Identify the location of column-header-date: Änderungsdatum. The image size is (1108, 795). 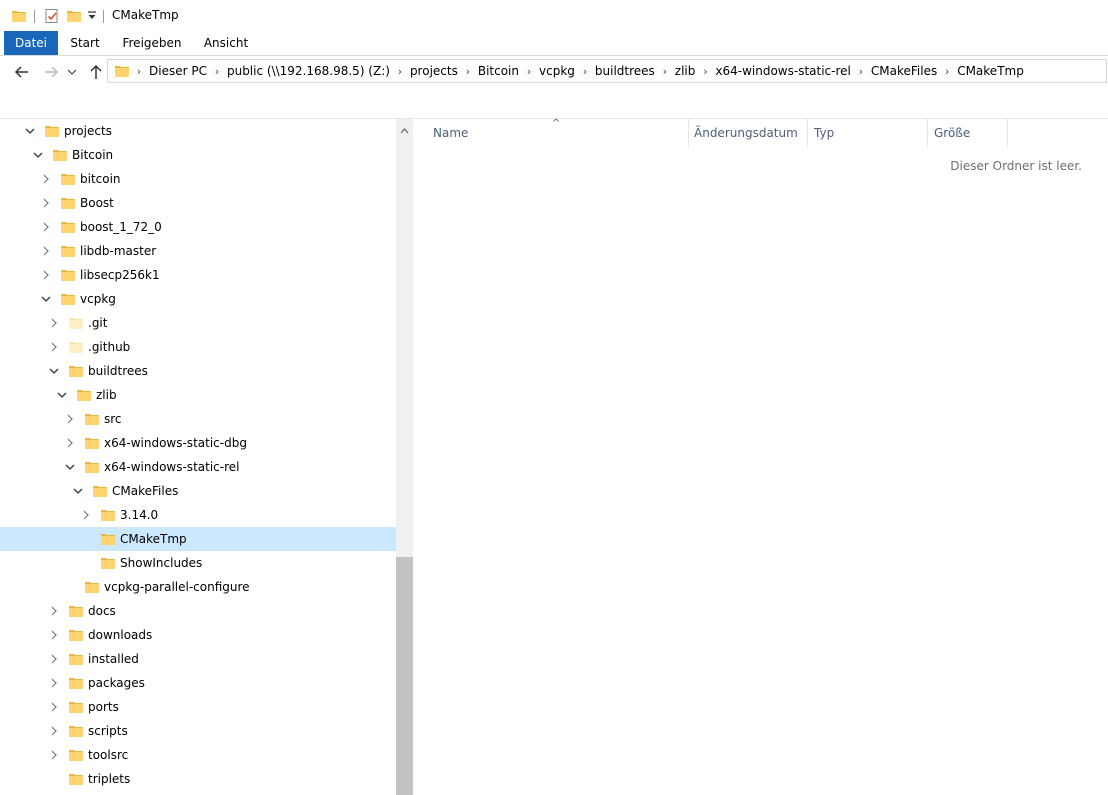
(750, 133).